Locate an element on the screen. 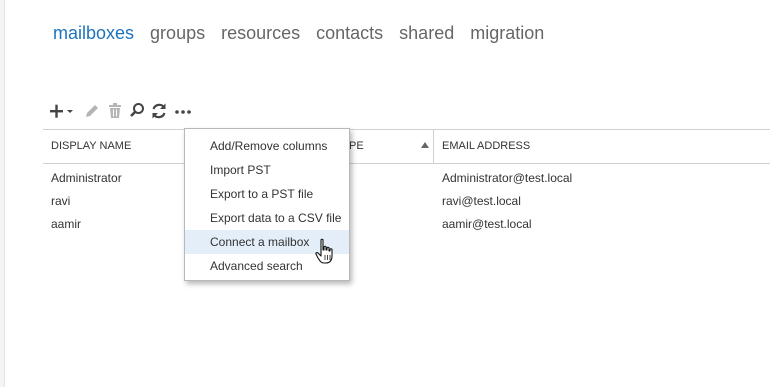 The height and width of the screenshot is (387, 770). cell-email: Administrator@test.local is located at coordinates (507, 178).